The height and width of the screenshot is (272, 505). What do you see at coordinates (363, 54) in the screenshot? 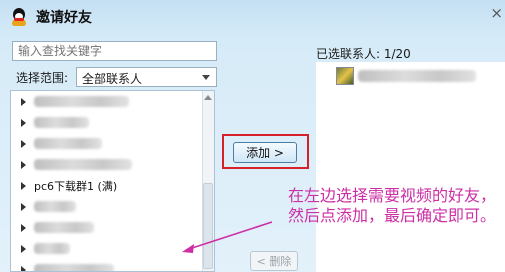
I see `selected-count-label: 已选联系人: 1/20` at bounding box center [363, 54].